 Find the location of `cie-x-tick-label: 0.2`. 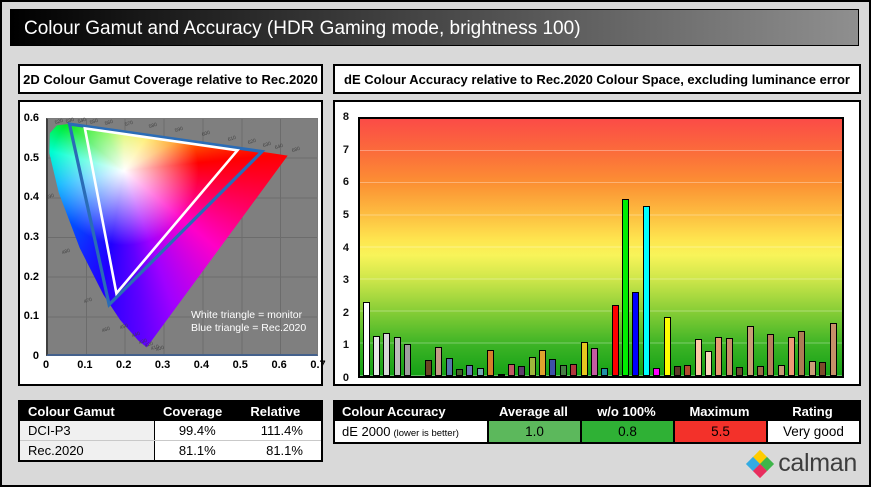

cie-x-tick-label: 0.2 is located at coordinates (124, 365).